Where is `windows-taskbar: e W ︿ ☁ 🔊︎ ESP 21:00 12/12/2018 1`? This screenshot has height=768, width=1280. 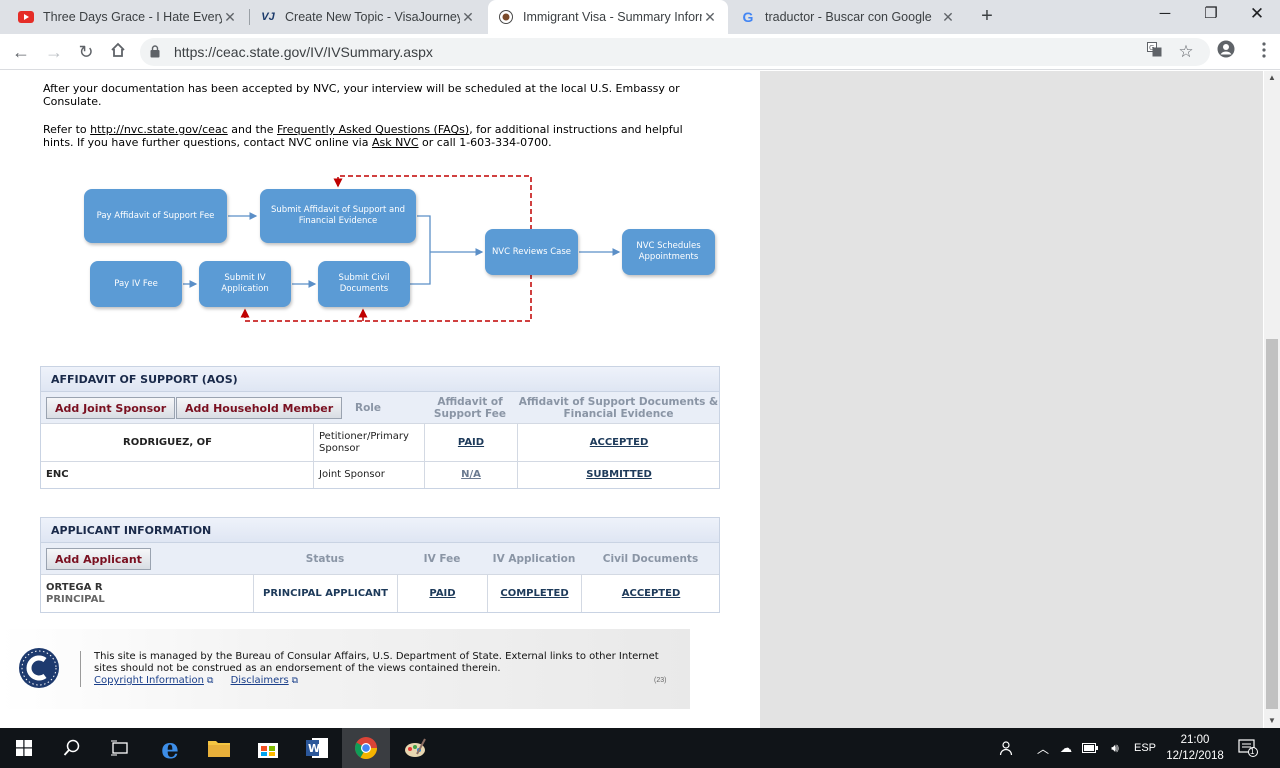 windows-taskbar: e W ︿ ☁ 🔊︎ ESP 21:00 12/12/2018 1 is located at coordinates (640, 748).